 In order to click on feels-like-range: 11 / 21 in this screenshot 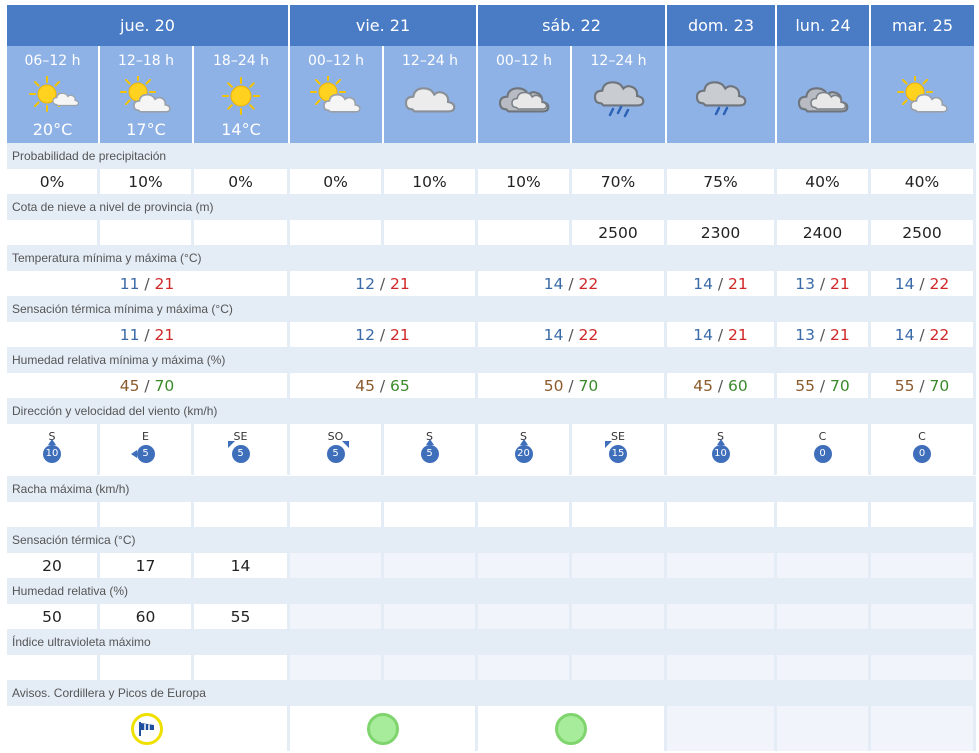, I will do `click(148, 334)`.